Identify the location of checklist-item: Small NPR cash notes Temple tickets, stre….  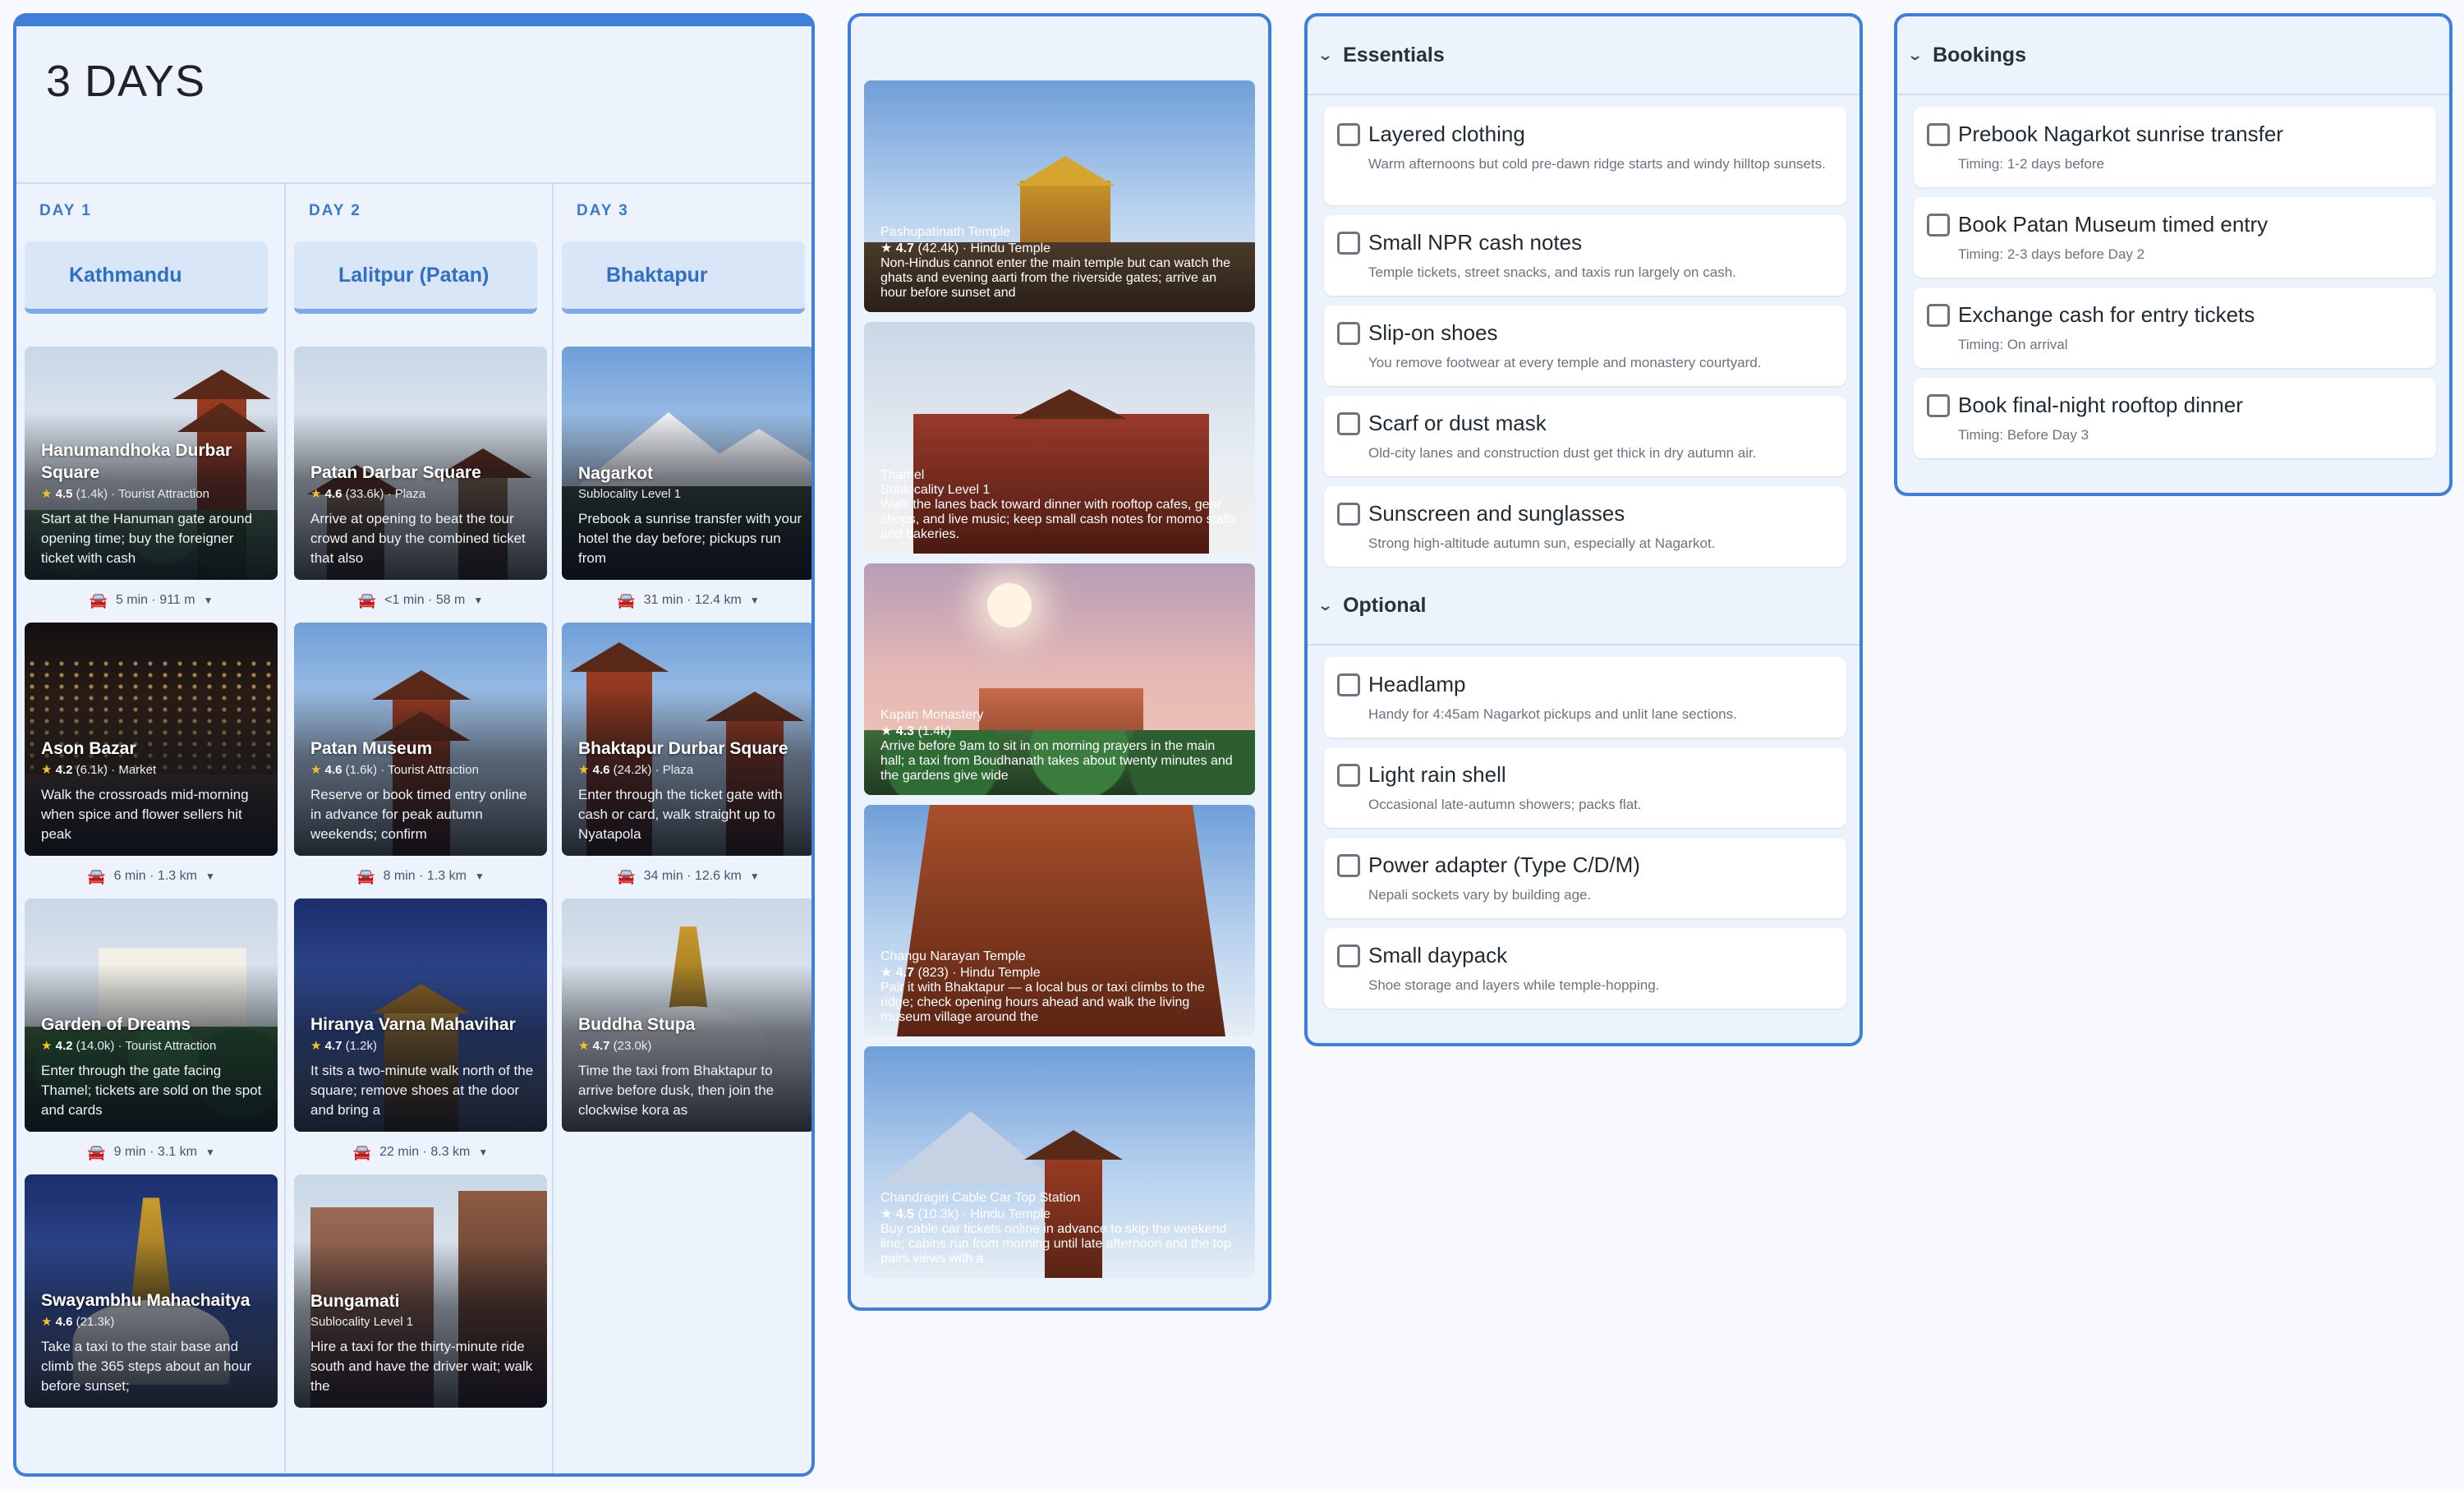
(1585, 255).